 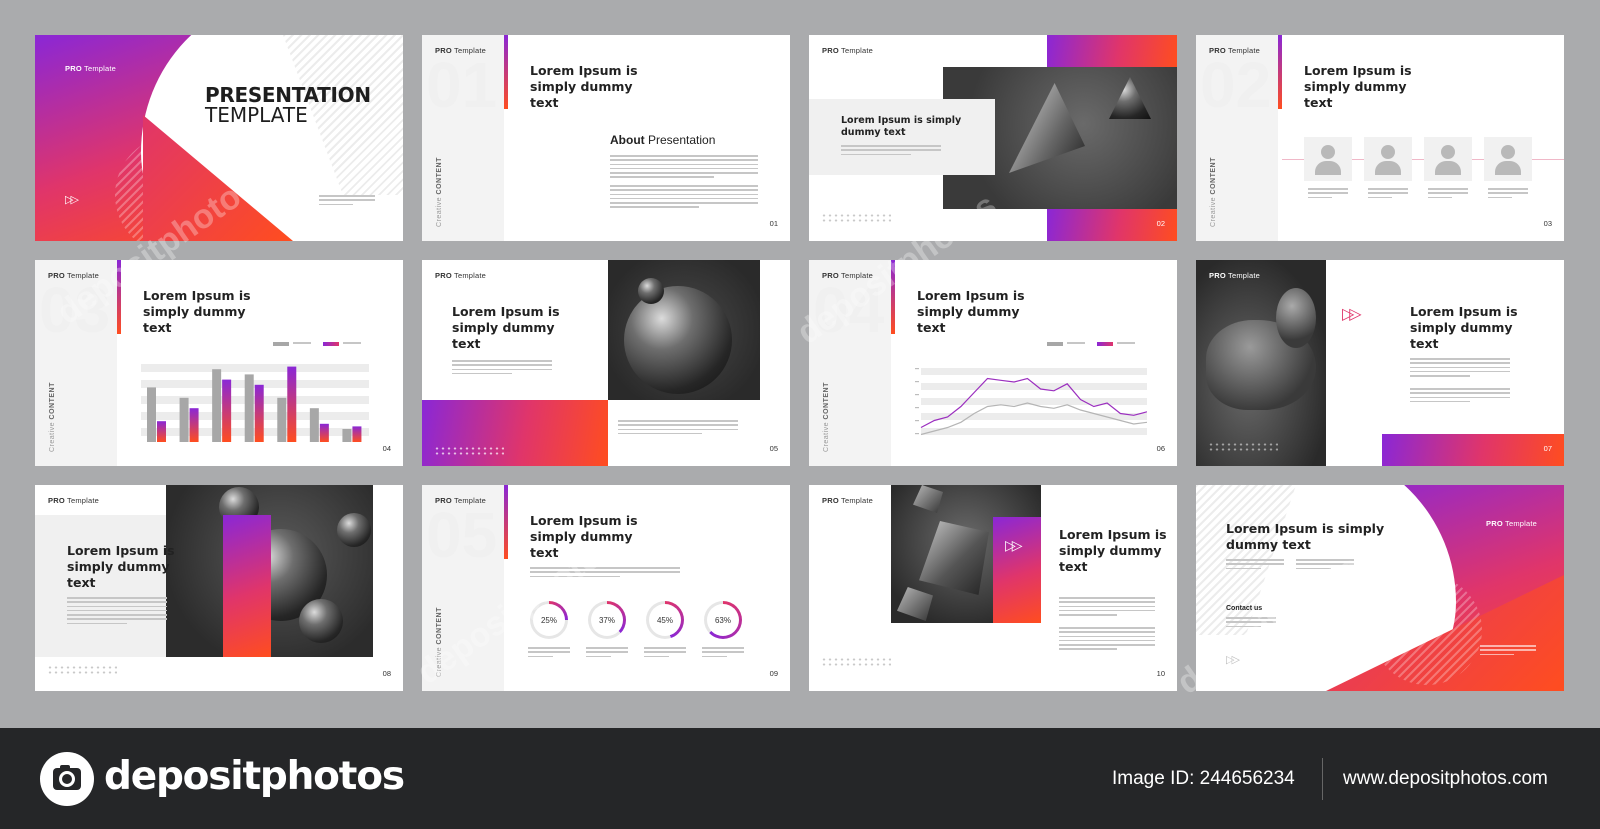 What do you see at coordinates (773, 223) in the screenshot?
I see `page-number: 01` at bounding box center [773, 223].